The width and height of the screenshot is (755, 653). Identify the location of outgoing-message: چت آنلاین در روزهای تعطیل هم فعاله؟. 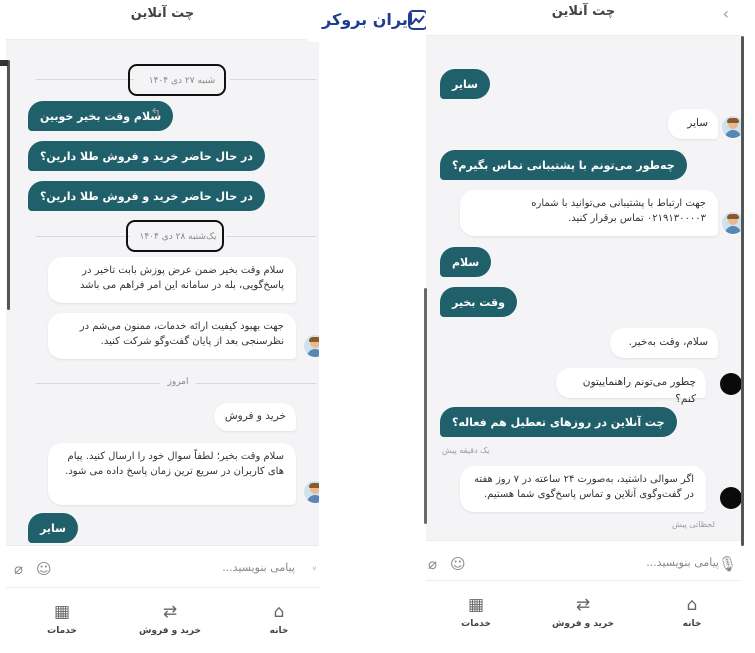
(558, 422).